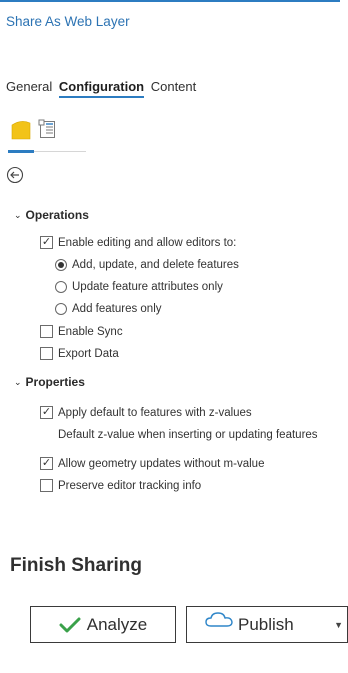 The width and height of the screenshot is (348, 673). I want to click on enable-sync-label: Enable Sync, so click(90, 331).